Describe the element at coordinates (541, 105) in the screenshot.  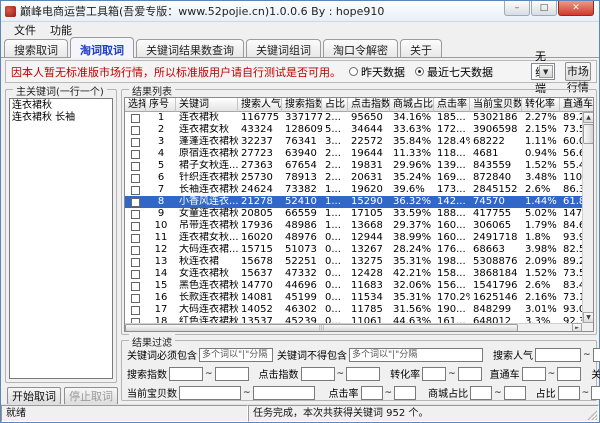
I see `column-header: 转化率` at that location.